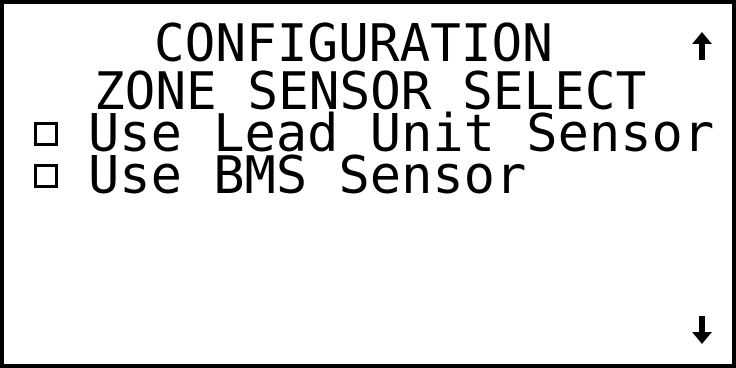 The image size is (736, 368). Describe the element at coordinates (702, 330) in the screenshot. I see `arrow-down-icon` at that location.